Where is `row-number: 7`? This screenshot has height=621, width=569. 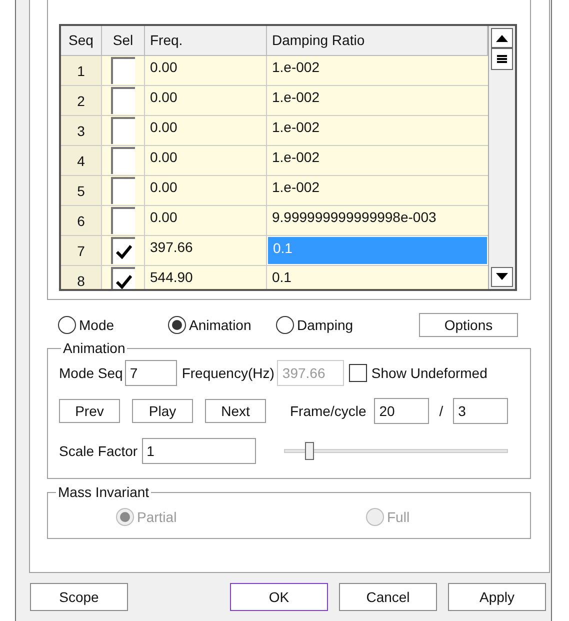
row-number: 7 is located at coordinates (81, 250).